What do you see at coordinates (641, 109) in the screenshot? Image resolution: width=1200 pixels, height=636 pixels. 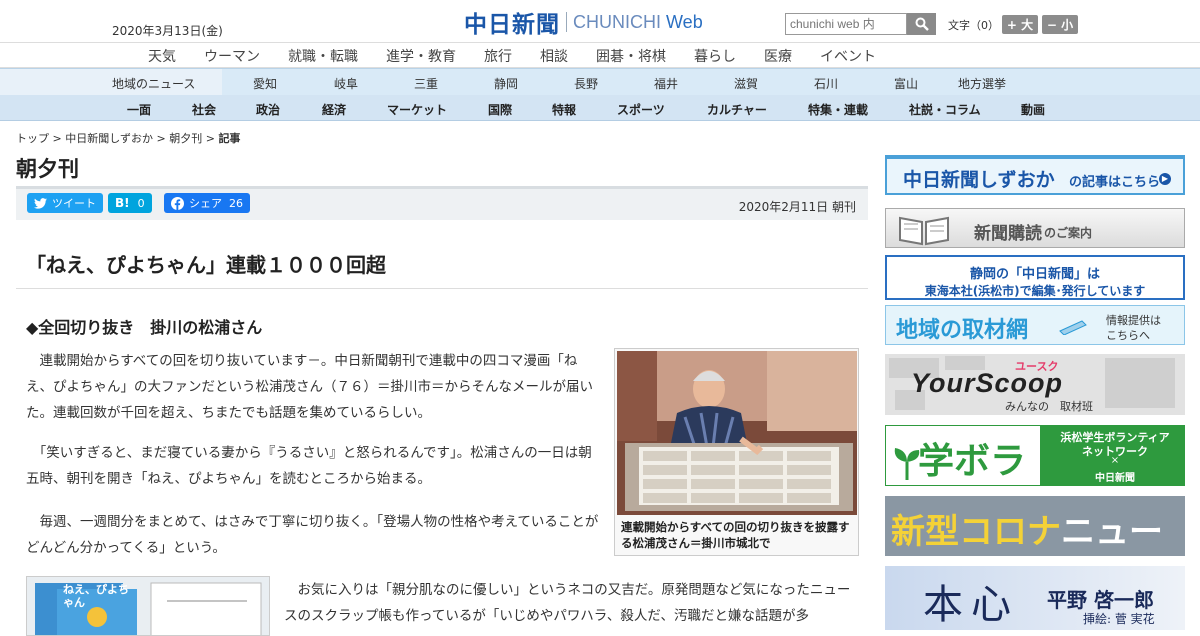 I see `category-nav-item: スポーツ` at bounding box center [641, 109].